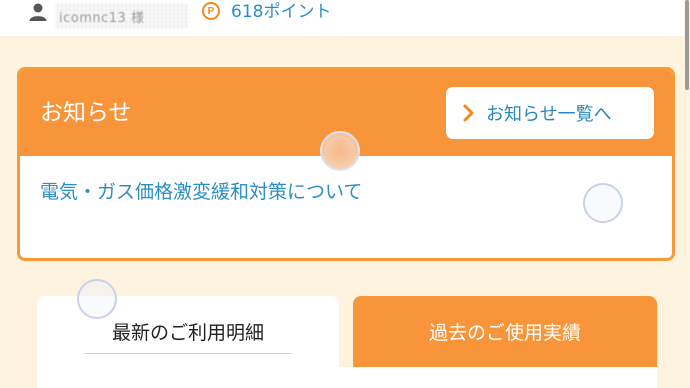 Image resolution: width=690 pixels, height=388 pixels. What do you see at coordinates (38, 12) in the screenshot?
I see `person-icon` at bounding box center [38, 12].